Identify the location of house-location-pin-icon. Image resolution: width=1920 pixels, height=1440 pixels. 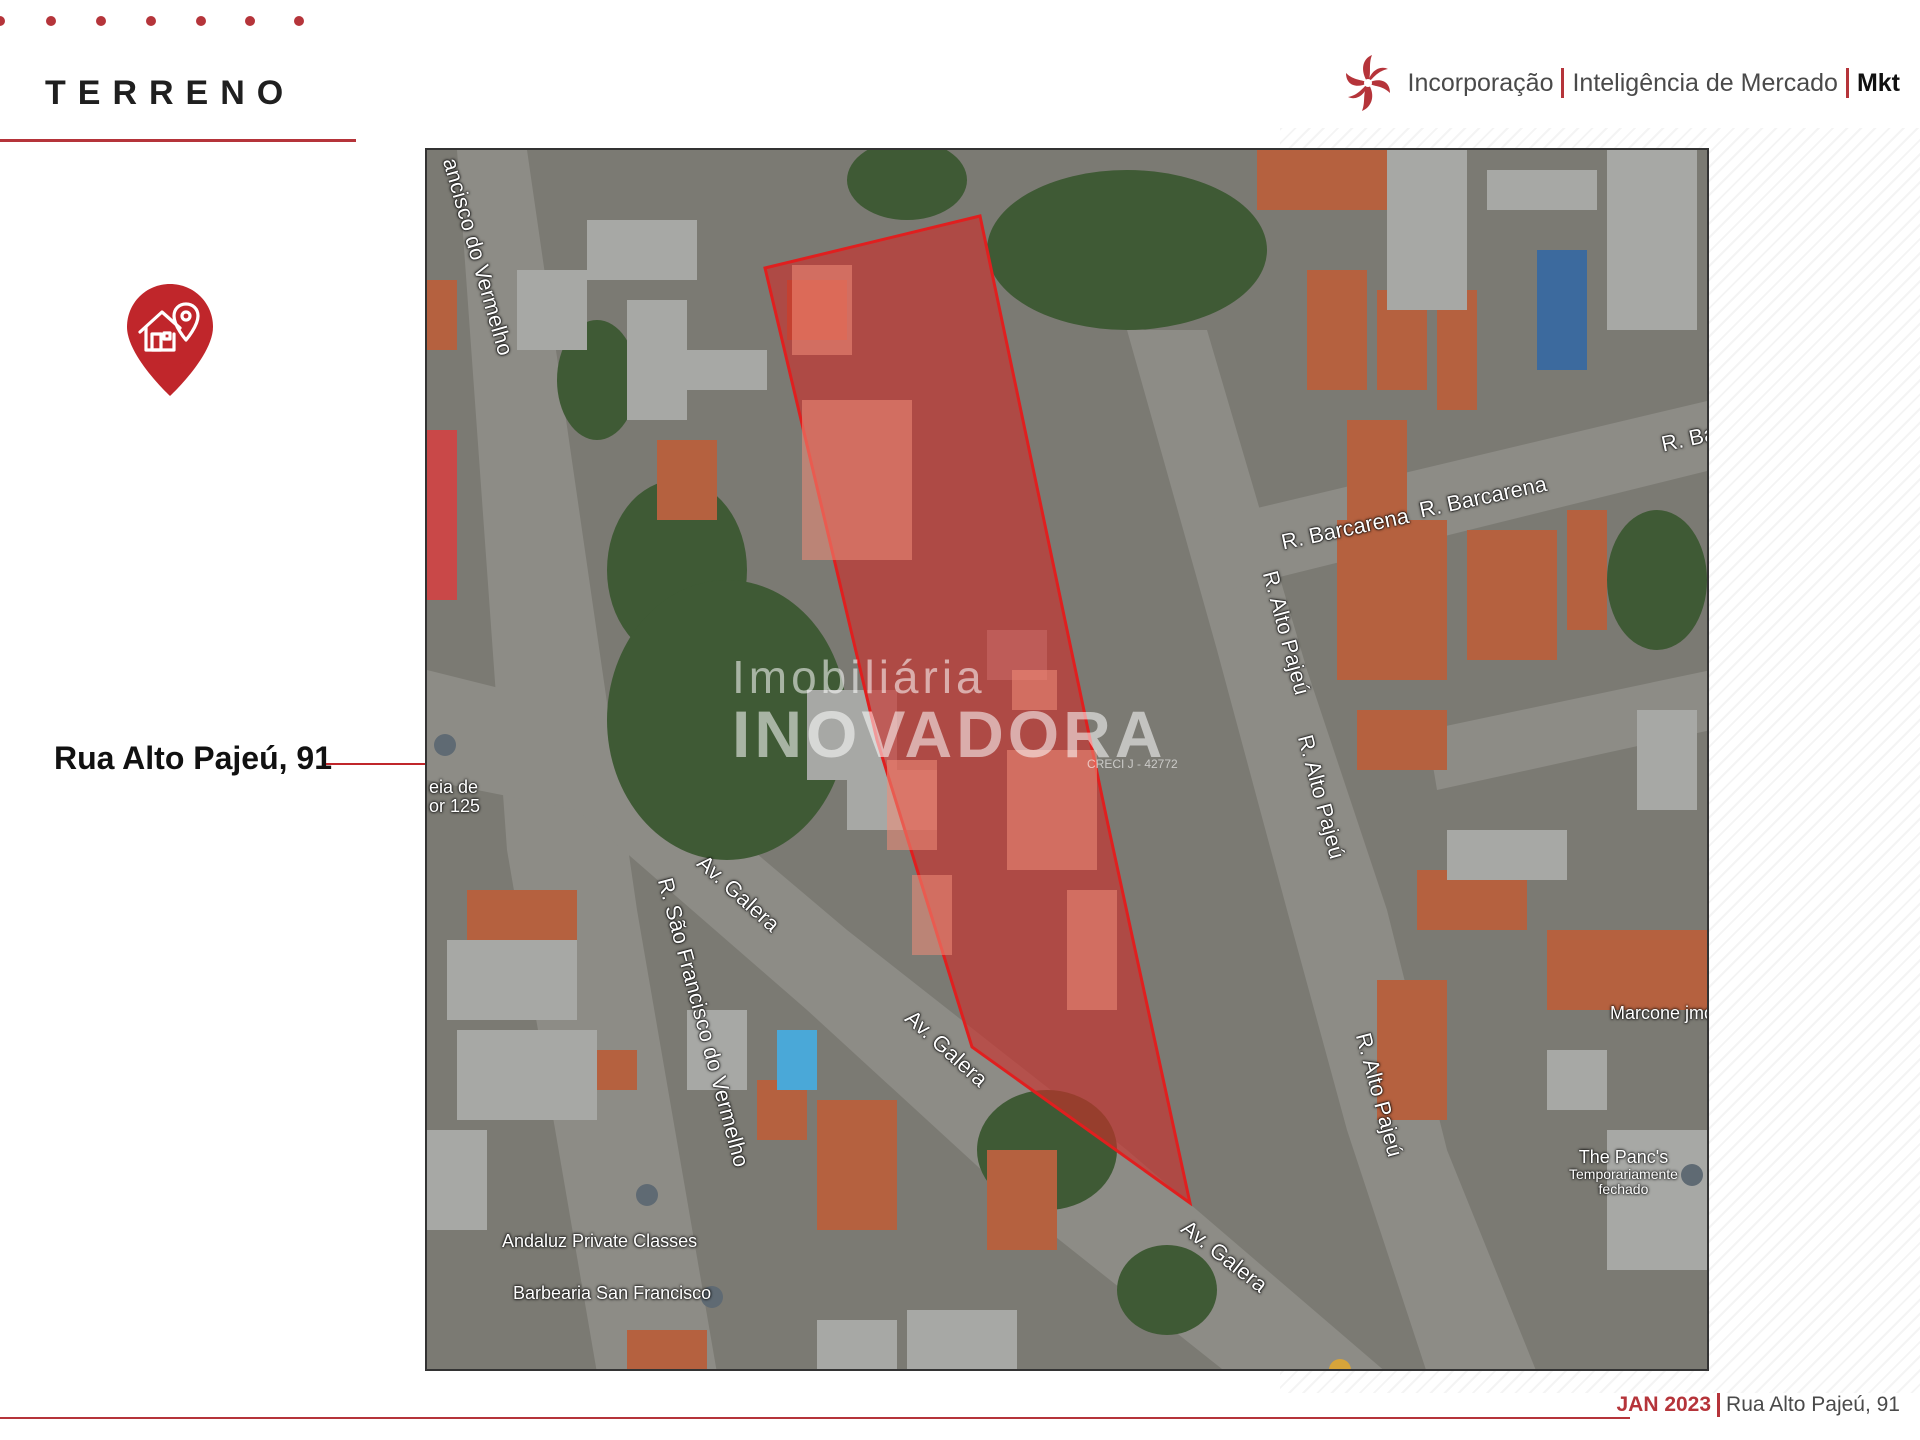
(170, 340).